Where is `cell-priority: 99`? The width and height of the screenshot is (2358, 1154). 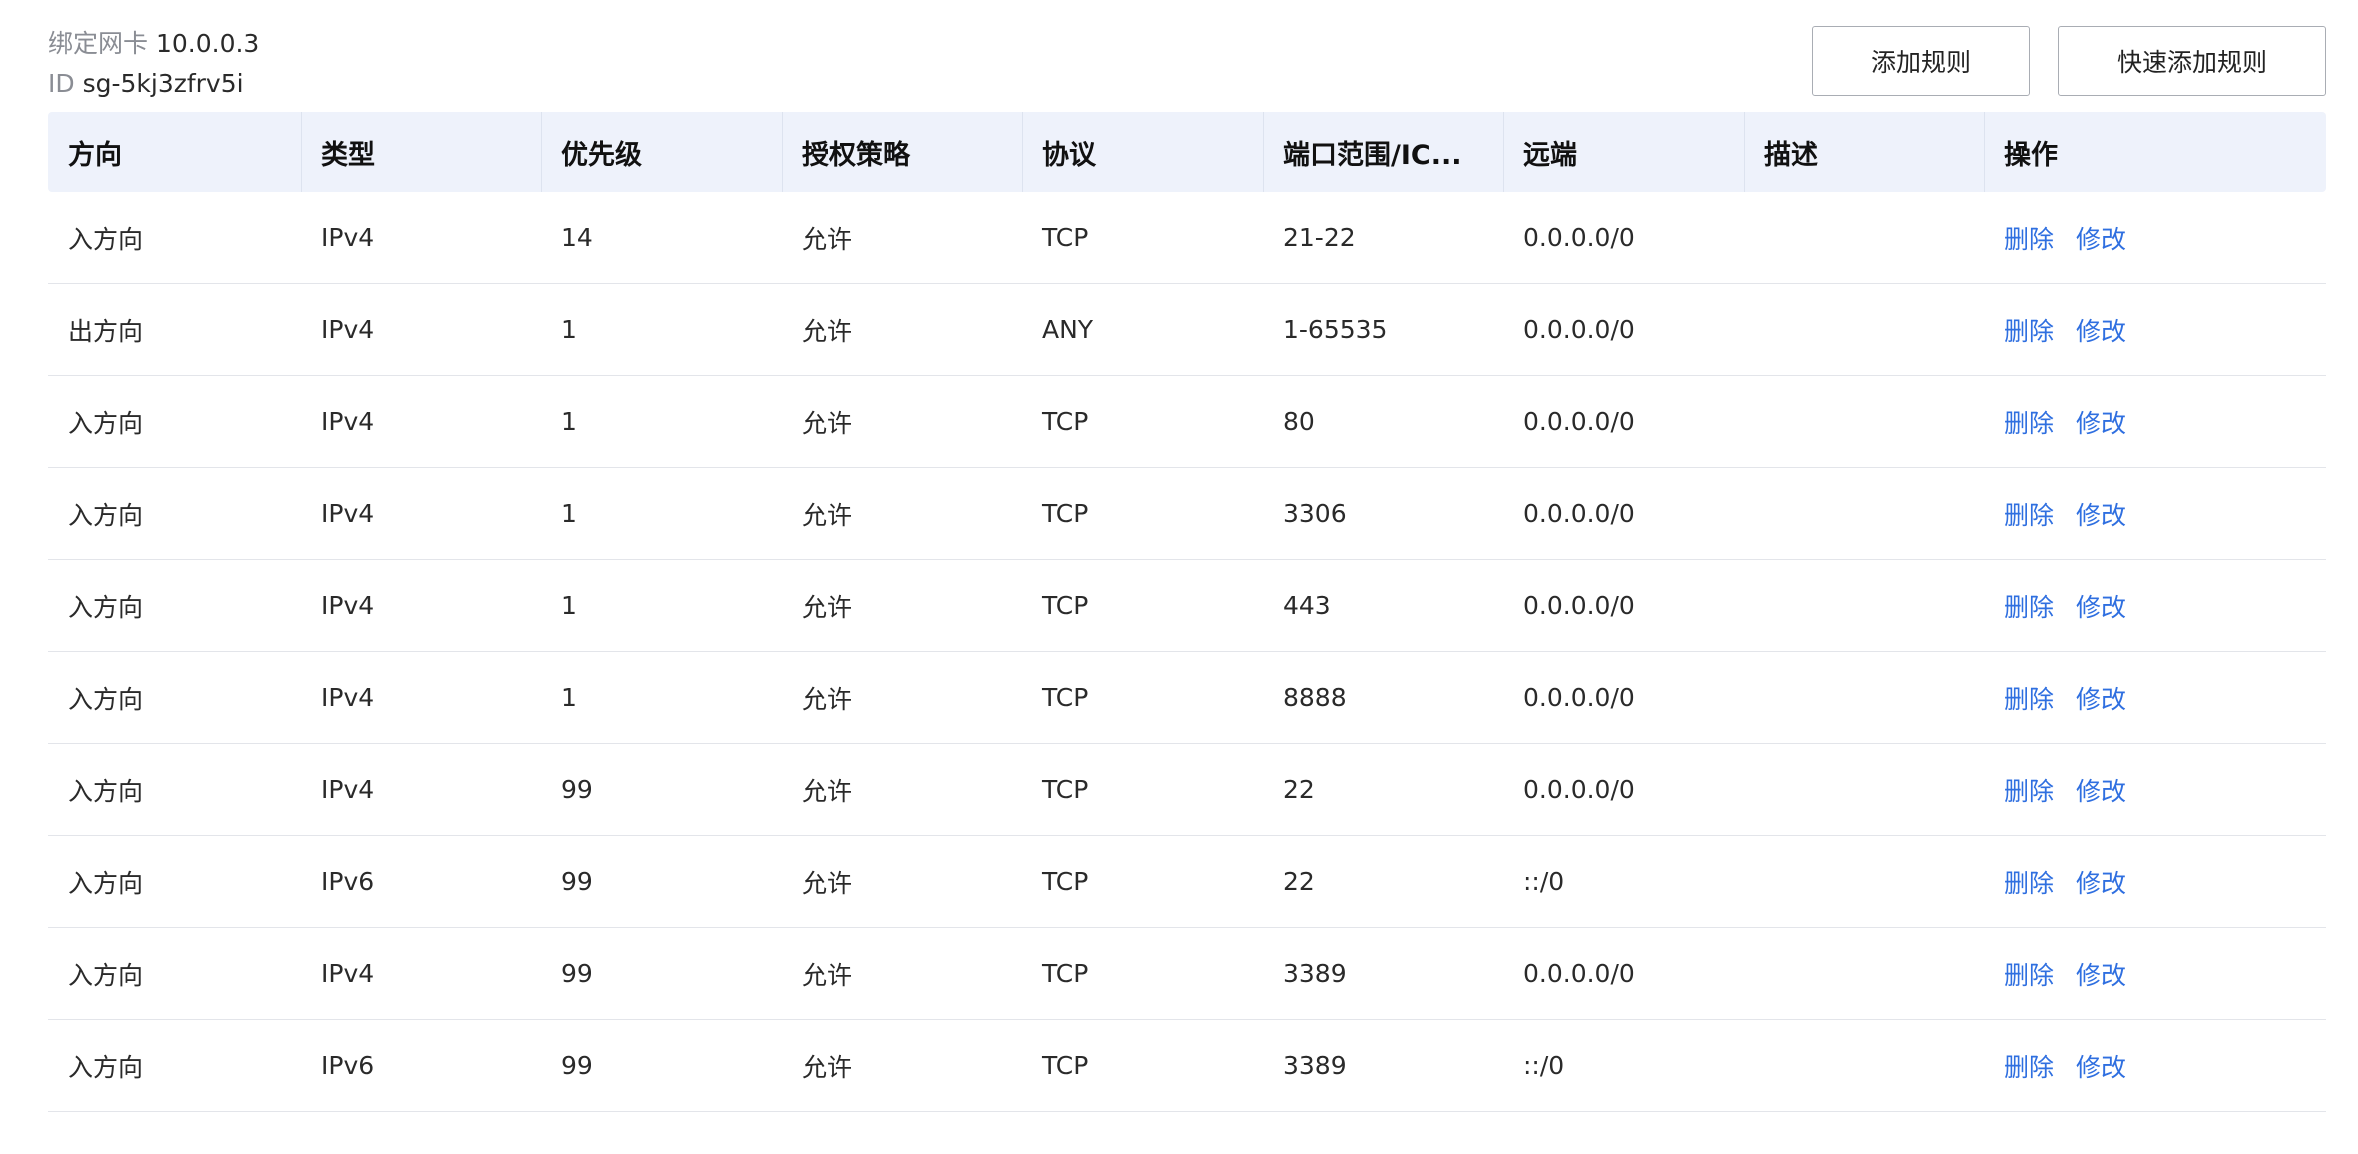
cell-priority: 99 is located at coordinates (661, 881).